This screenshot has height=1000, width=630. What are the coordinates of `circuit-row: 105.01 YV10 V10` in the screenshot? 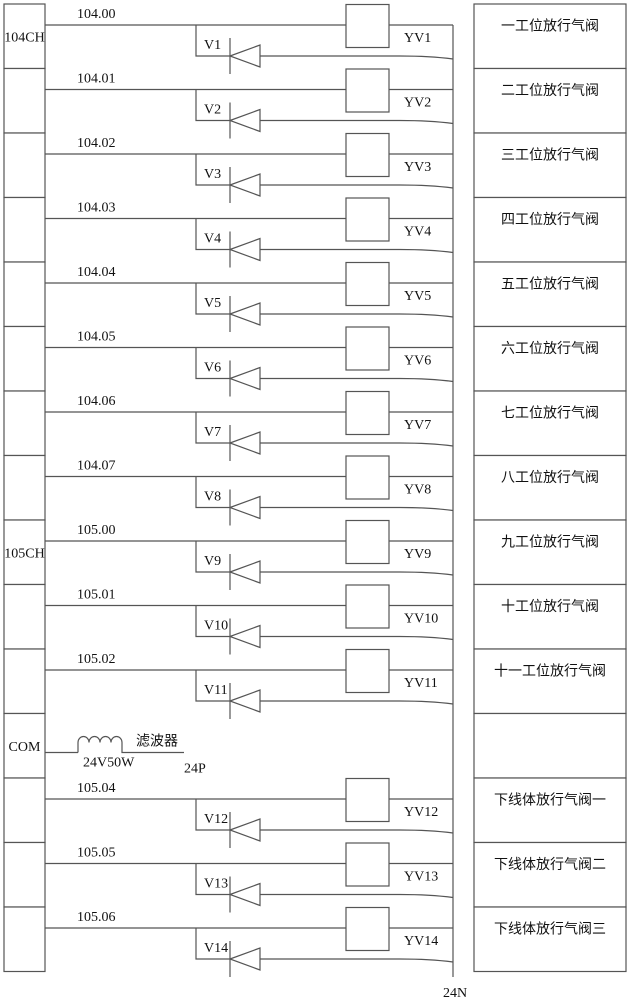 It's located at (249, 619).